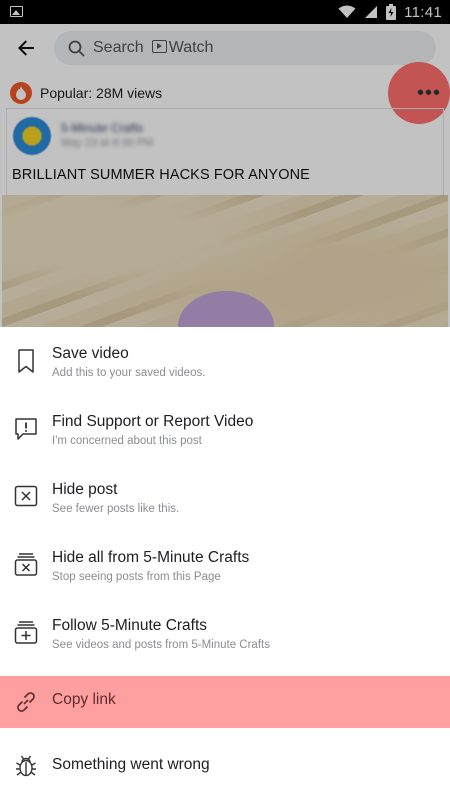  I want to click on menu-item-label: Hide post, so click(85, 489).